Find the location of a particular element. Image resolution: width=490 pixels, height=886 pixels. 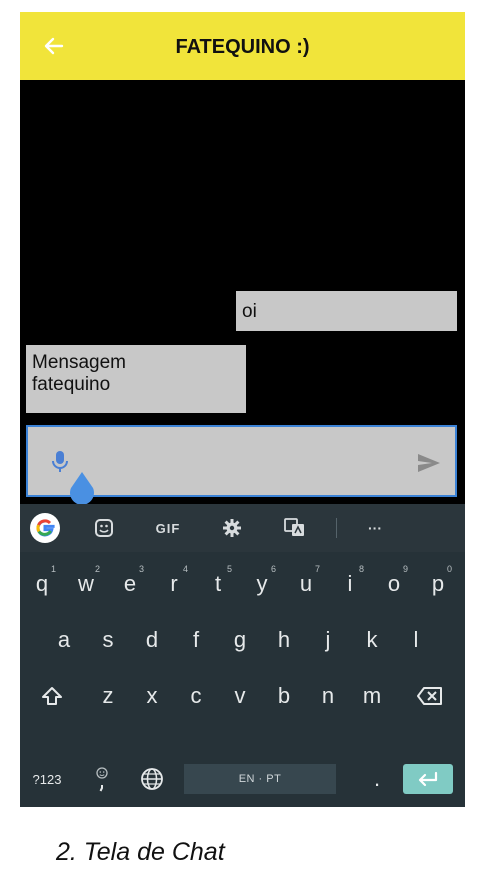

key-l: l is located at coordinates (416, 640).